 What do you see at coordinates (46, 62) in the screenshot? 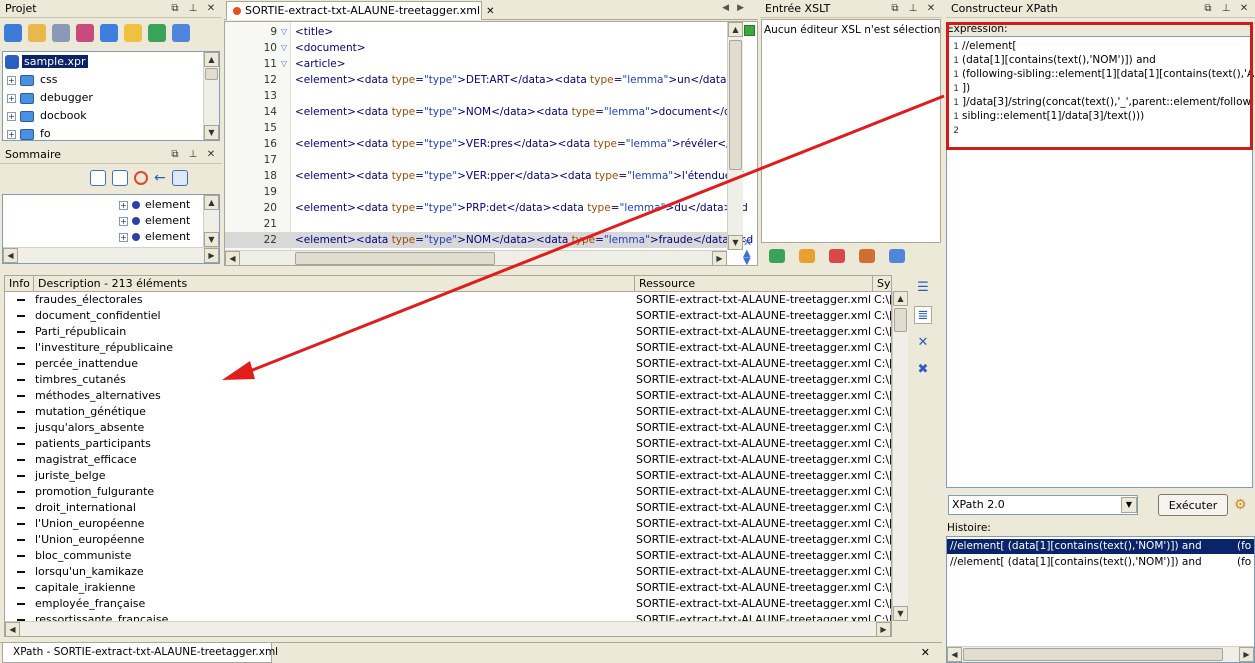
I see `tree-item-project-file: sample.xpr` at bounding box center [46, 62].